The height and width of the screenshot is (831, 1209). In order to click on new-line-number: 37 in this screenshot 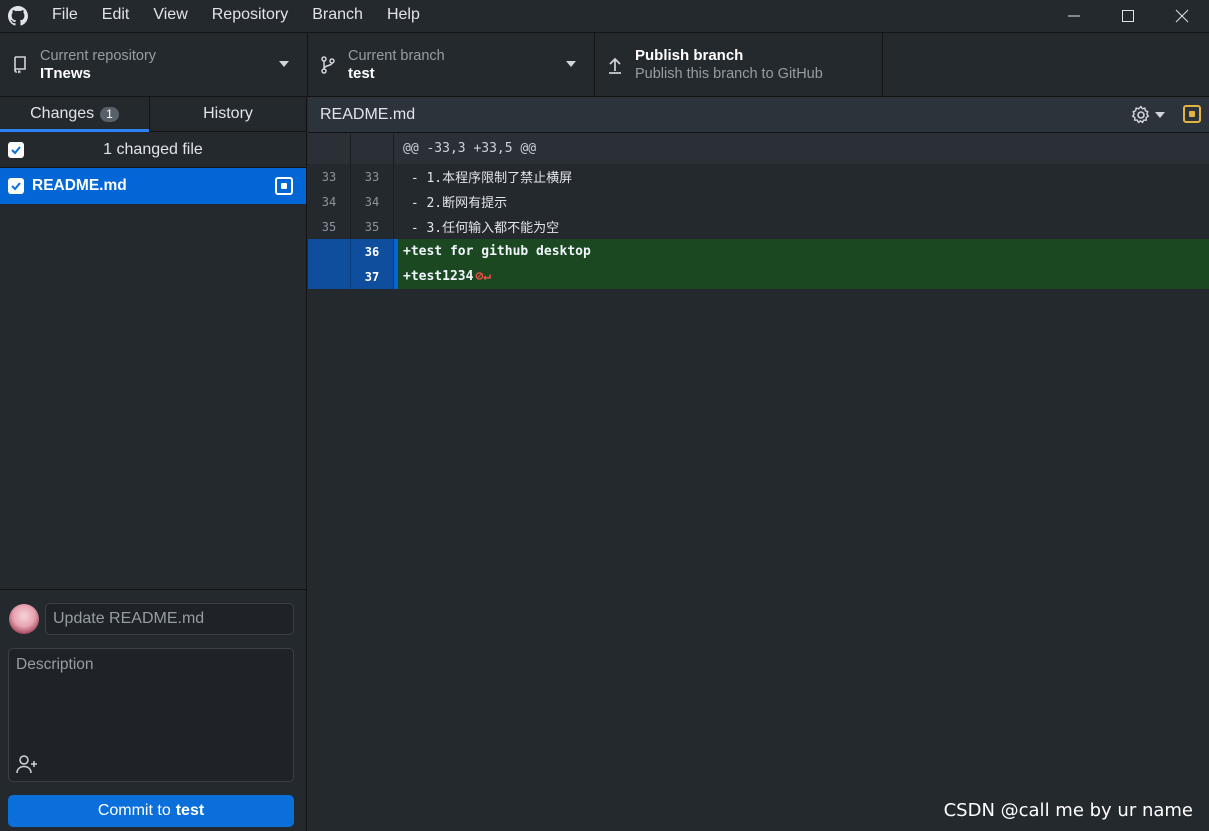, I will do `click(372, 276)`.